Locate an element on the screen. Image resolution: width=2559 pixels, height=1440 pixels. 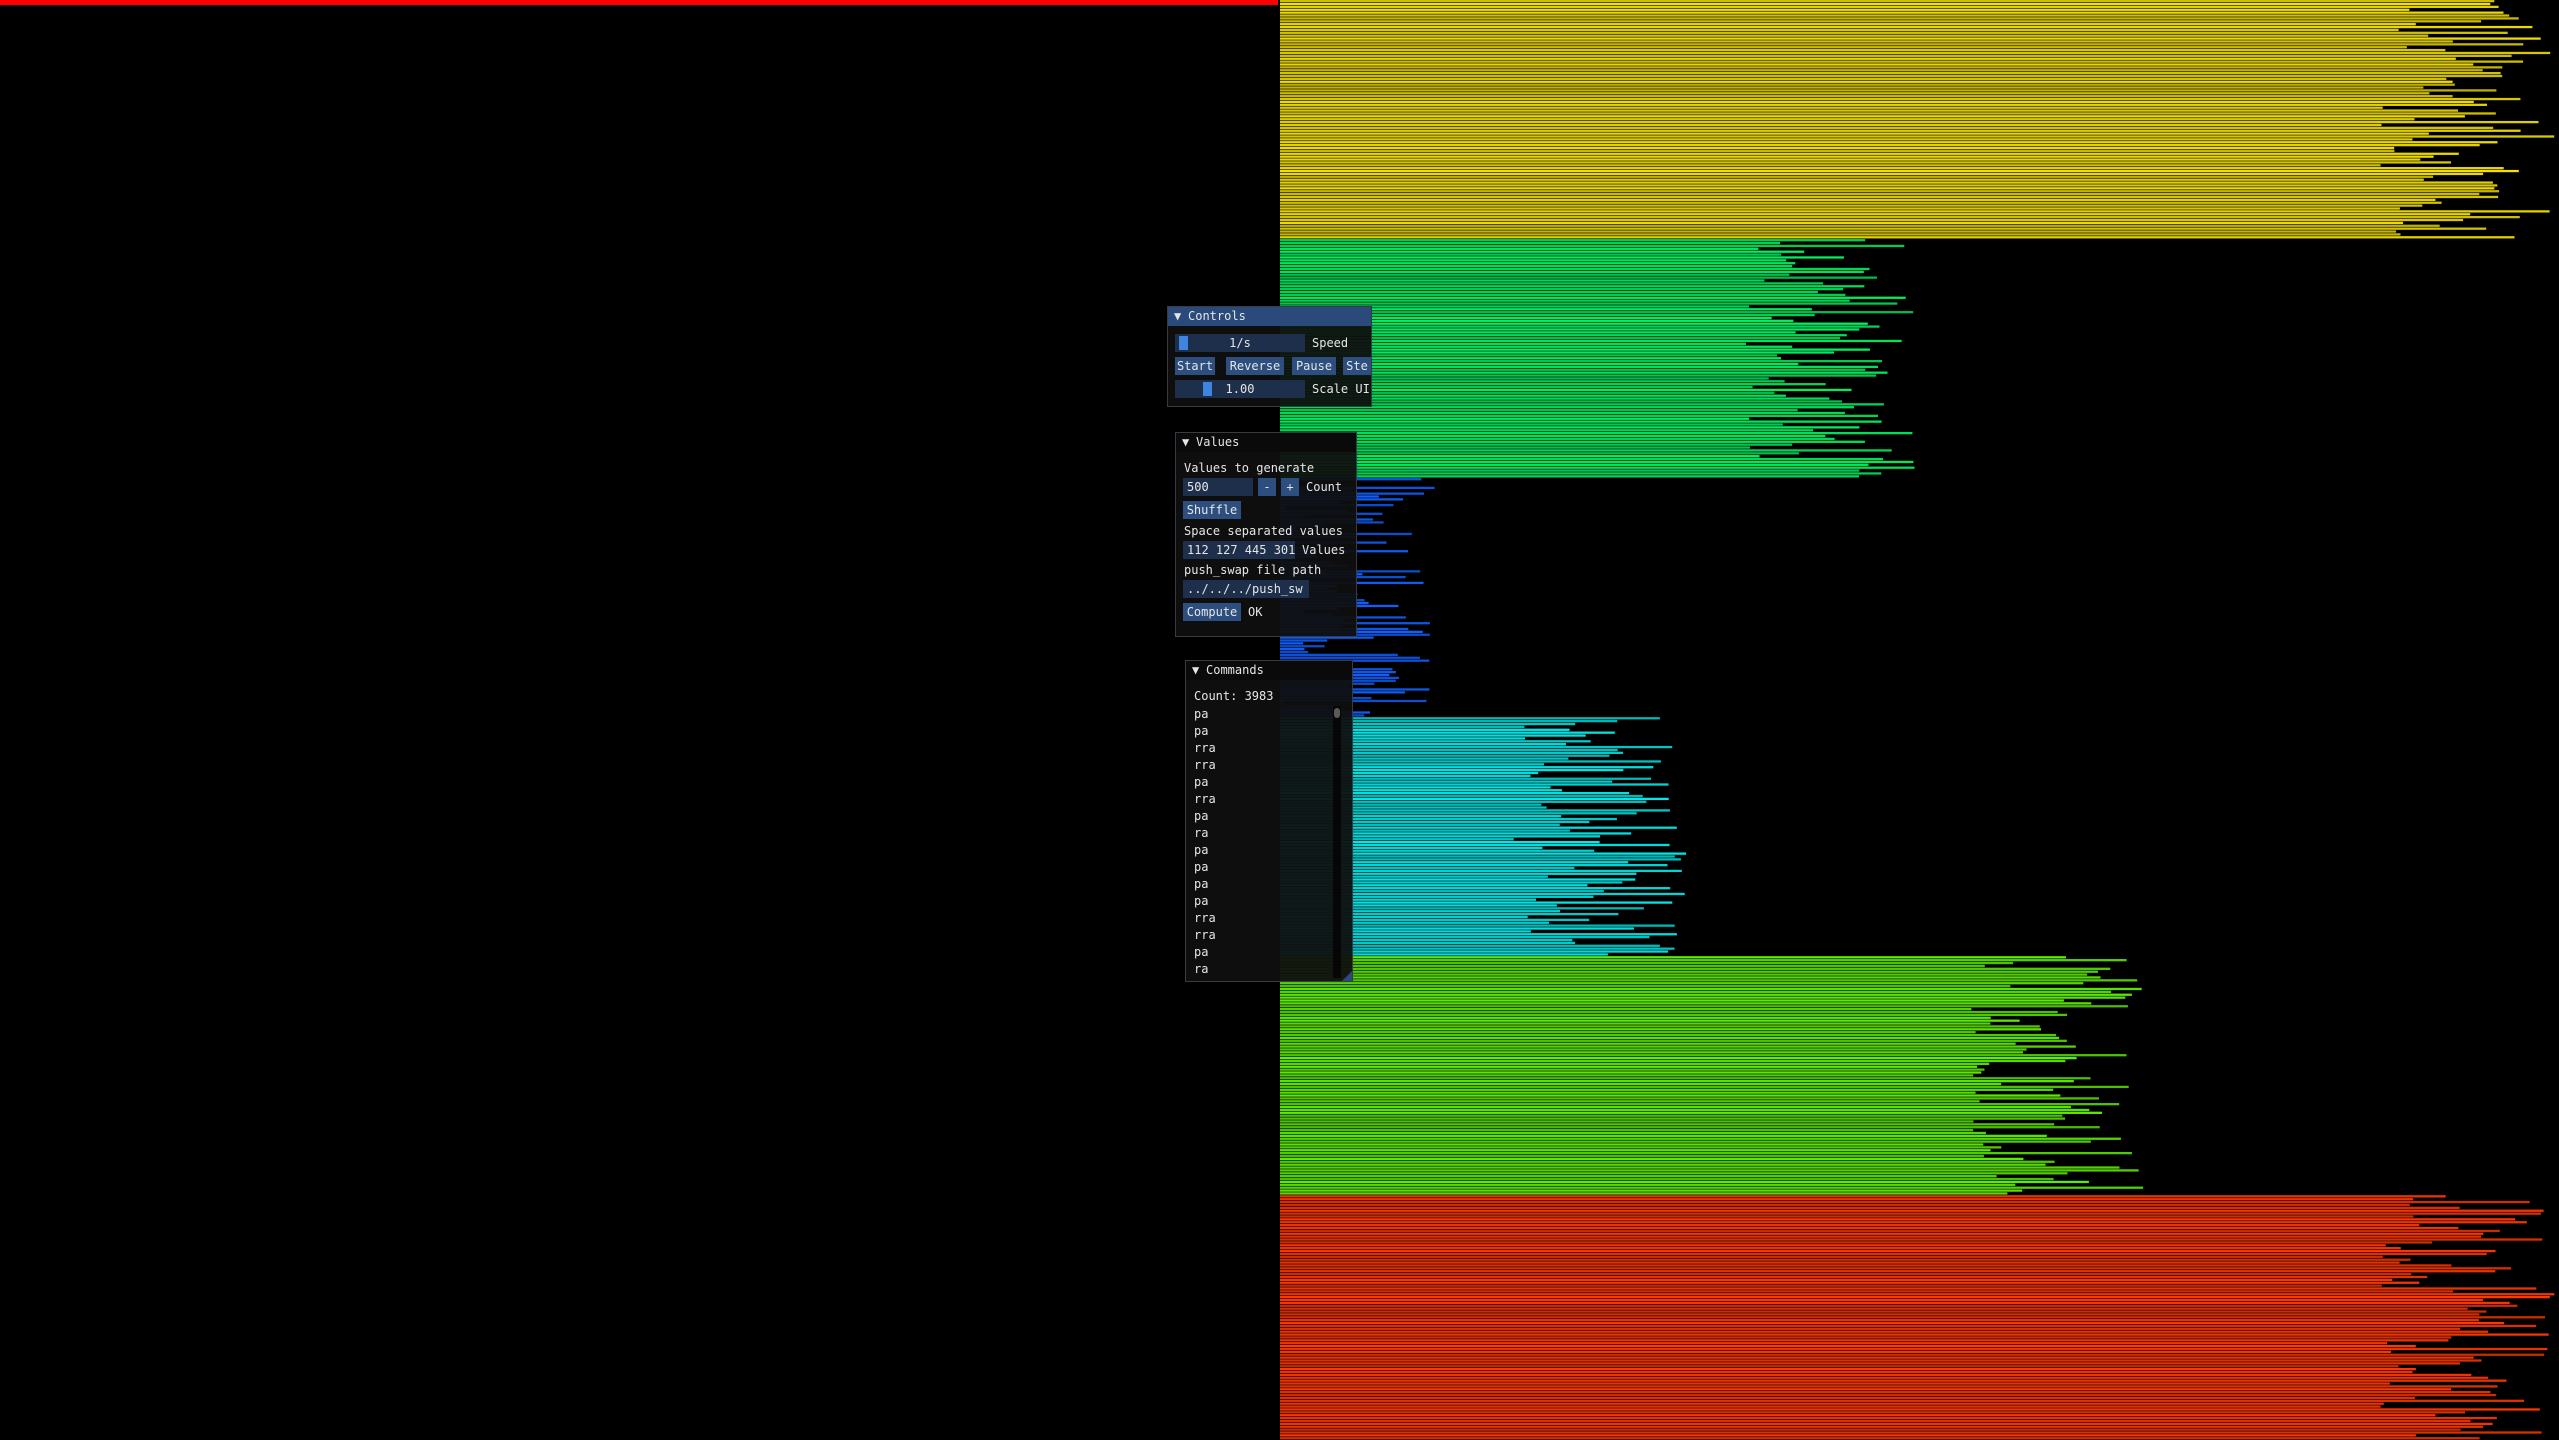
commands-scrollbar is located at coordinates (1337, 842).